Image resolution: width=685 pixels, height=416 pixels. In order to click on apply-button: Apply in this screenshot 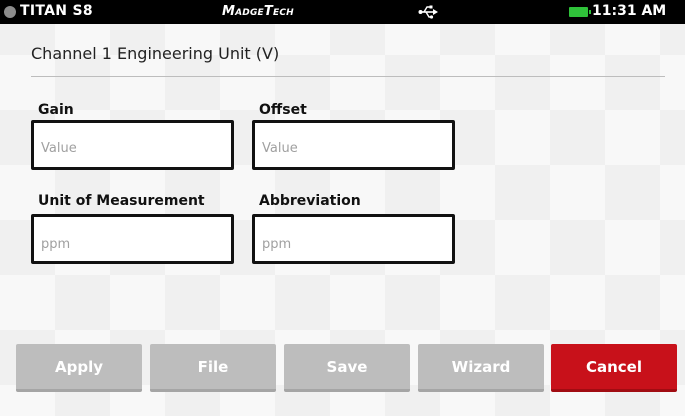, I will do `click(79, 368)`.